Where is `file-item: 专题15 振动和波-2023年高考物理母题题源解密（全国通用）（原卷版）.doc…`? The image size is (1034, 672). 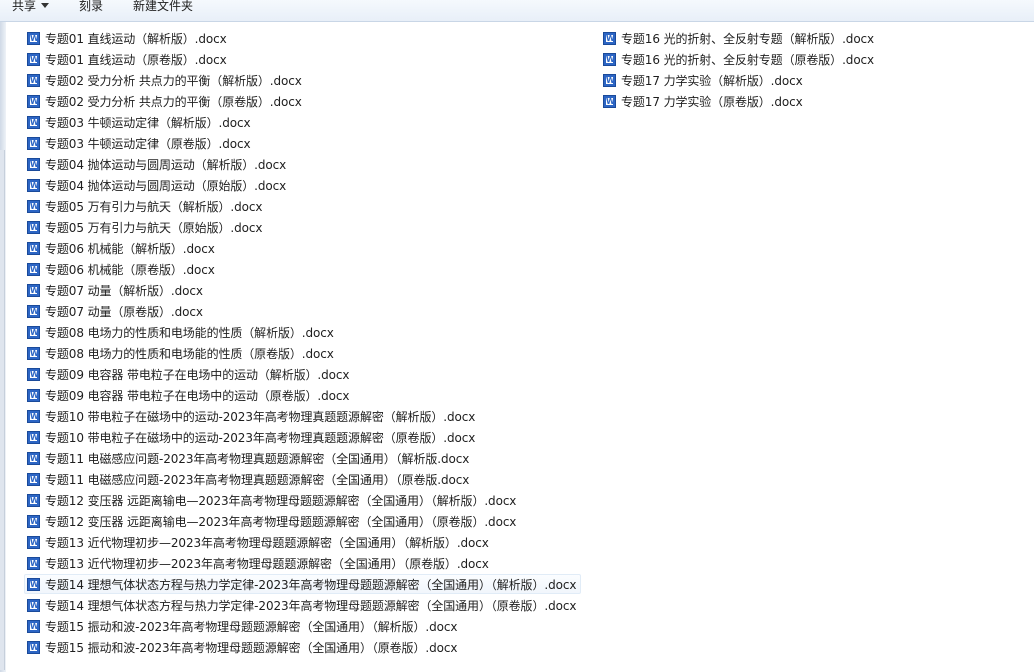
file-item: 专题15 振动和波-2023年高考物理母题题源解密（全国通用）（原卷版）.doc… is located at coordinates (243, 647).